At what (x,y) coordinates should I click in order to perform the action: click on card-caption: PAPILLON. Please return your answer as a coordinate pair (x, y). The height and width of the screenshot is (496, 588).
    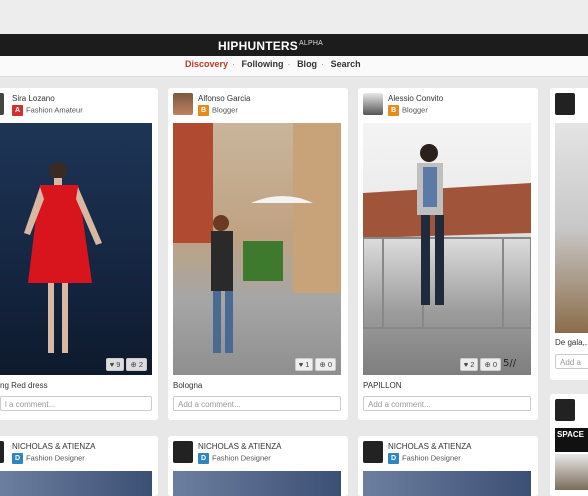
    Looking at the image, I should click on (382, 385).